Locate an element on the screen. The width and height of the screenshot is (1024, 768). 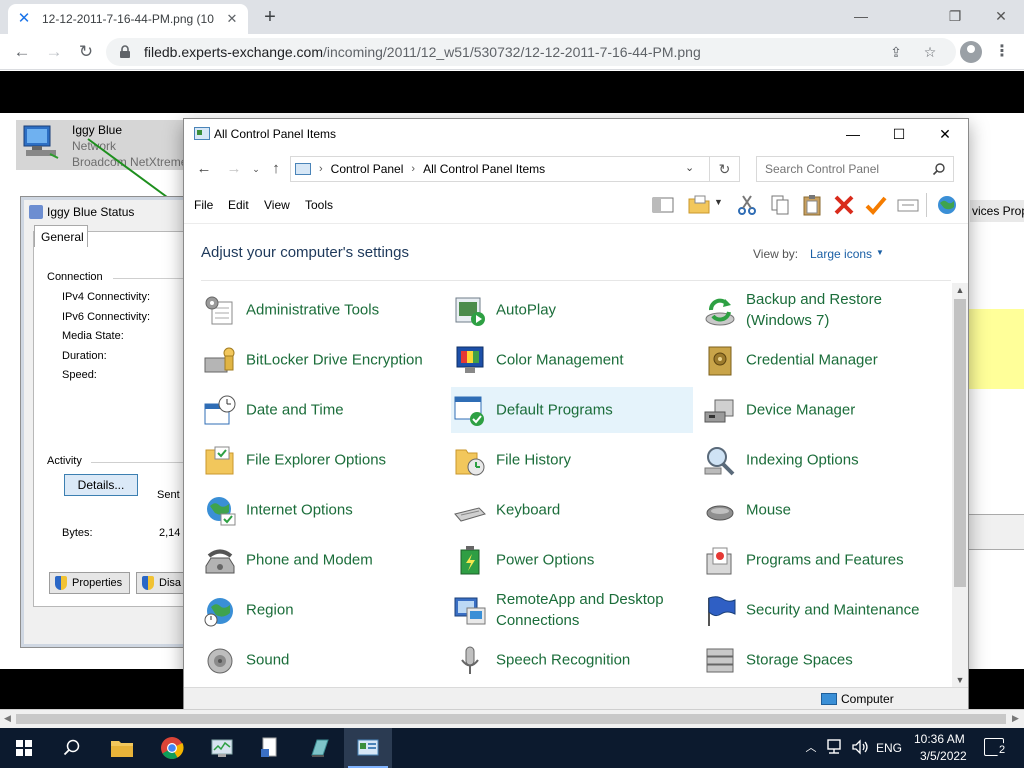
scroll-up-icon: ▲ is located at coordinates (960, 290).